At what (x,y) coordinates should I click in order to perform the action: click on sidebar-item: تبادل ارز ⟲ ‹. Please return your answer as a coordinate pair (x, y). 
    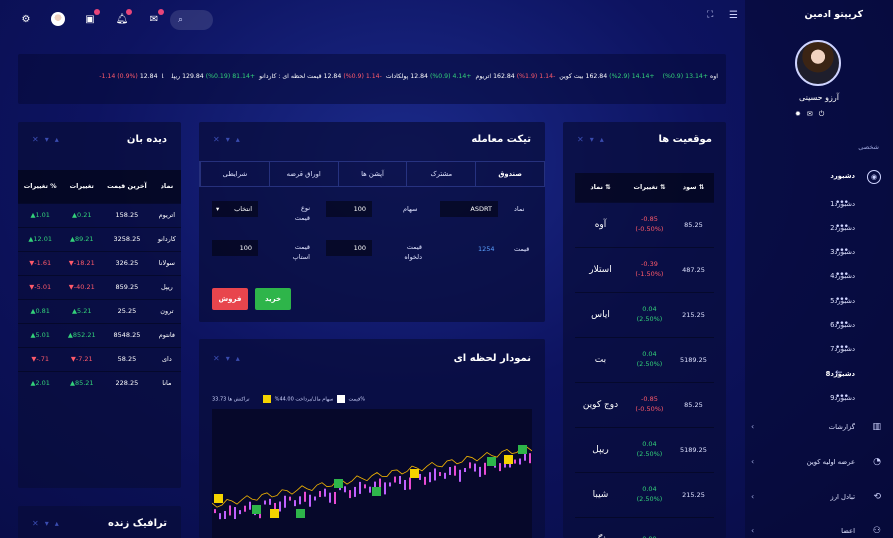
    Looking at the image, I should click on (819, 499).